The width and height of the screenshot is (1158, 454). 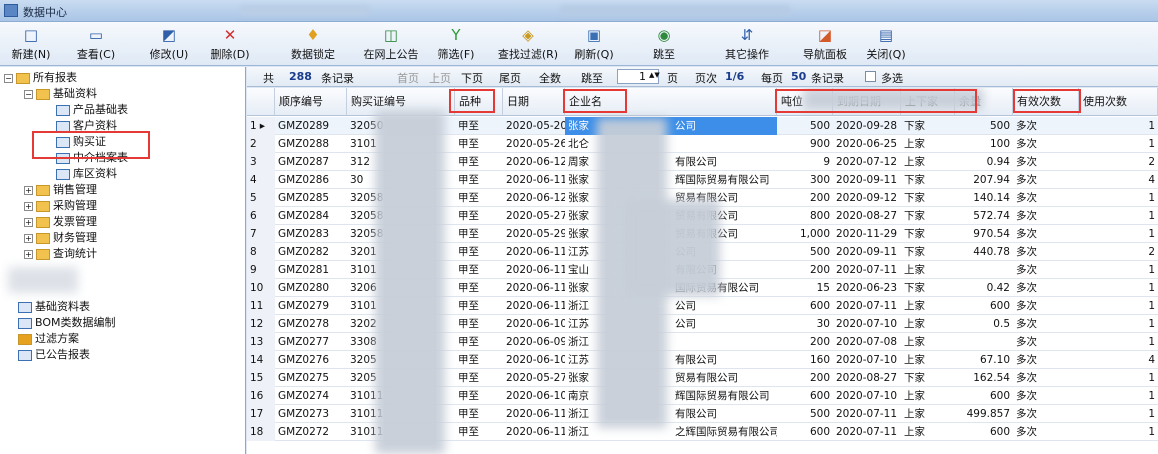 What do you see at coordinates (261, 180) in the screenshot?
I see `cell-num: 4` at bounding box center [261, 180].